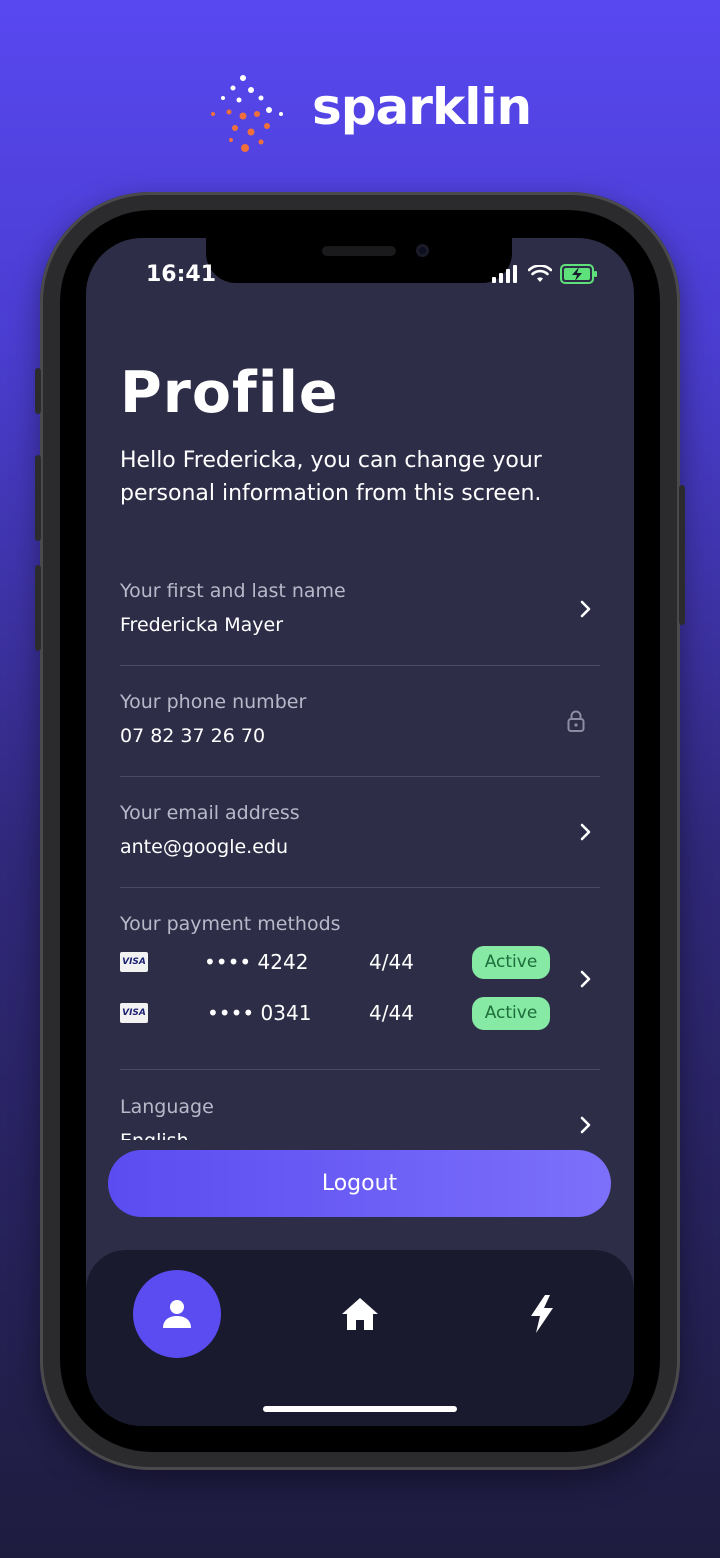 The height and width of the screenshot is (1558, 720). Describe the element at coordinates (340, 963) in the screenshot. I see `payment-card-row: VISA •••• 4242 4/44 Active` at that location.